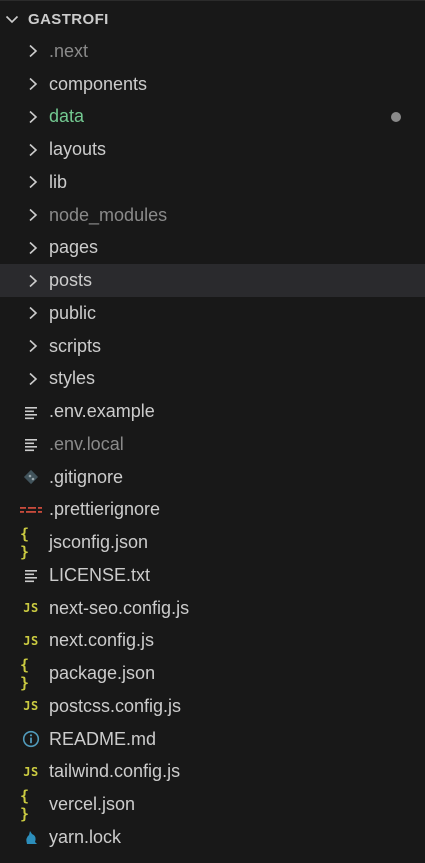 The width and height of the screenshot is (425, 863). Describe the element at coordinates (86, 443) in the screenshot. I see `file-label: .env.local` at that location.